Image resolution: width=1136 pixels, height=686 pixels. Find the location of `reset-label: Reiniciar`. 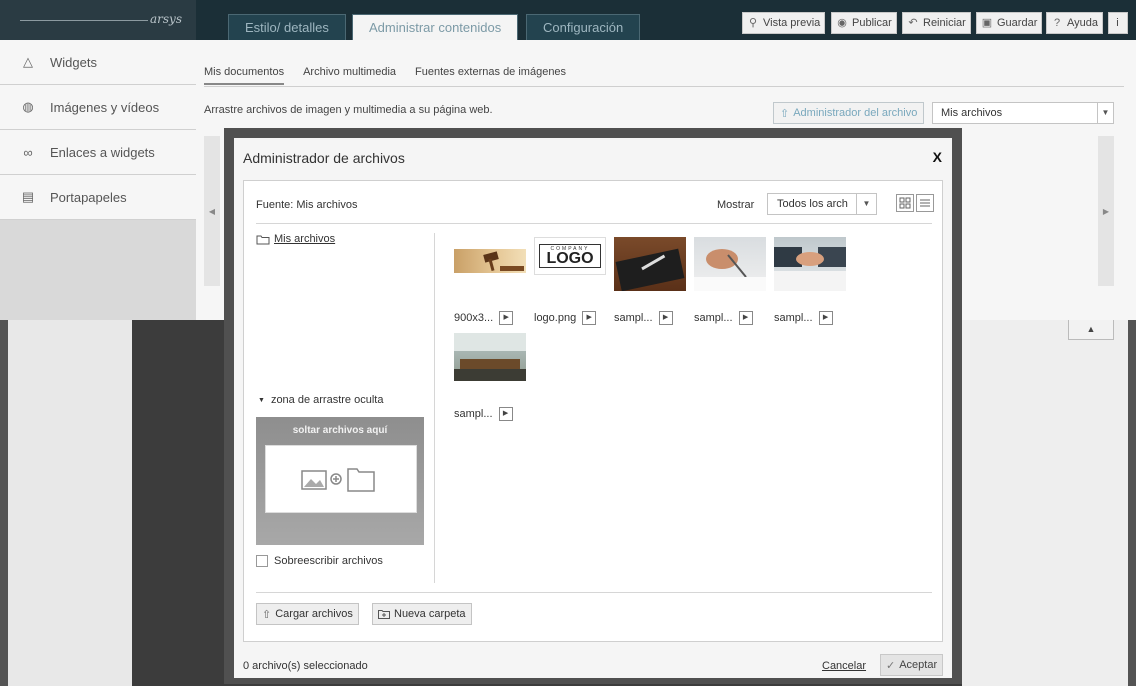

reset-label: Reiniciar is located at coordinates (944, 23).